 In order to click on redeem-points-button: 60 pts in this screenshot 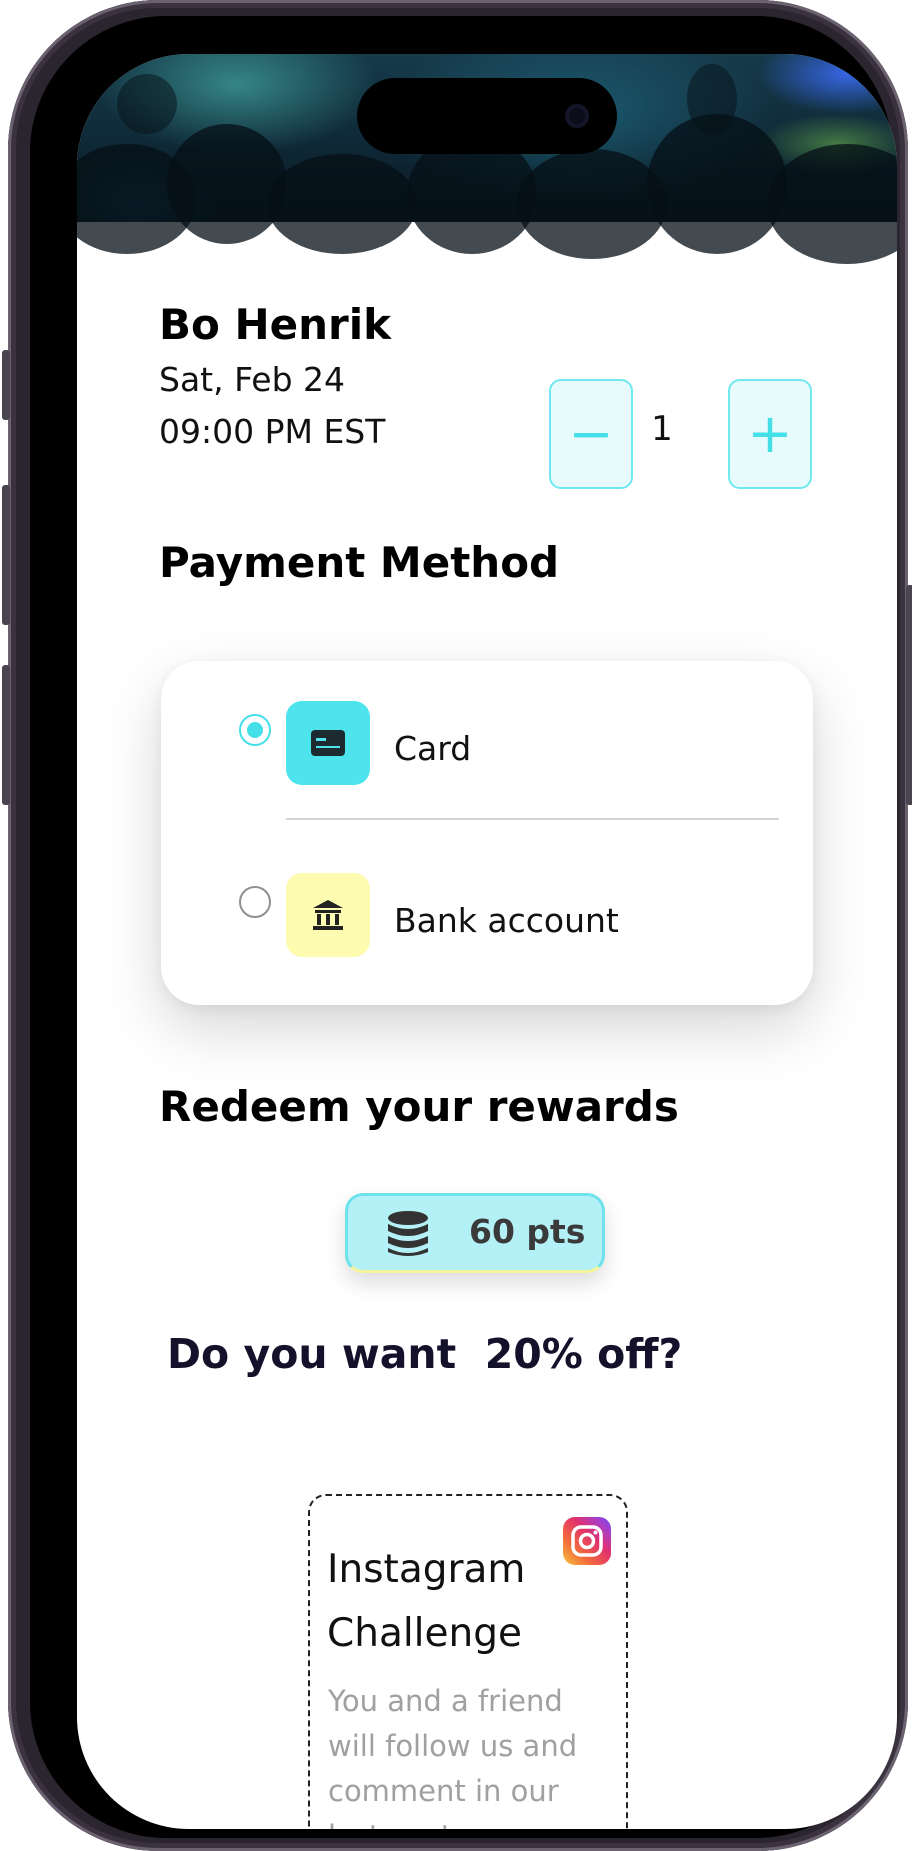, I will do `click(475, 1233)`.